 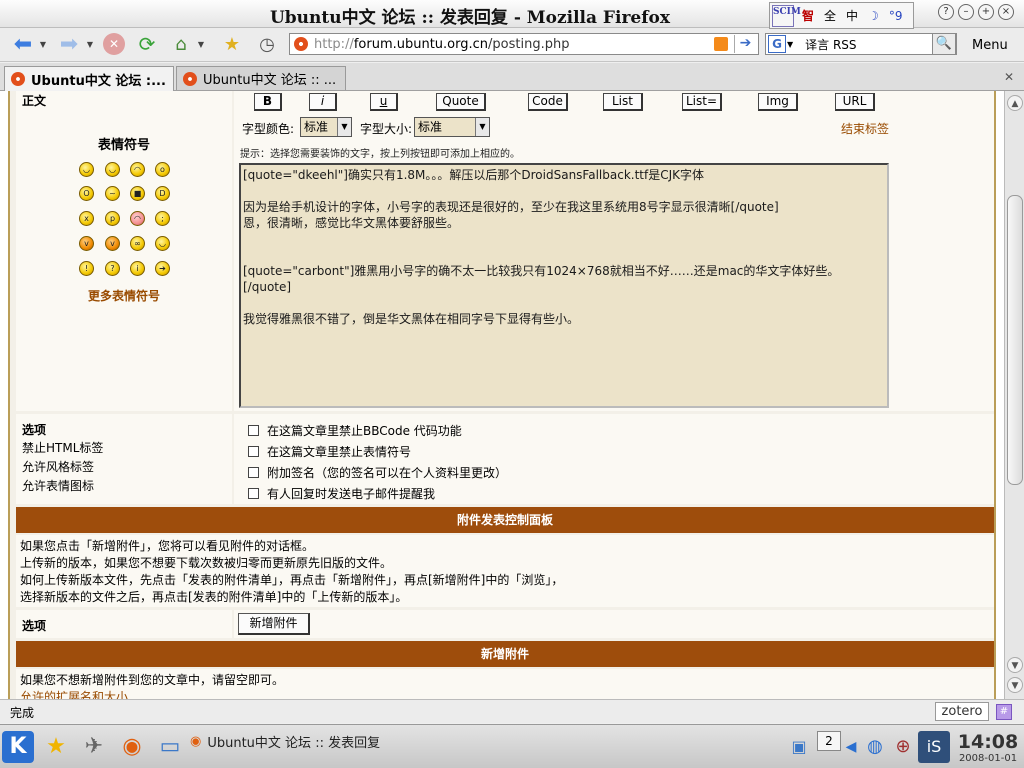 I want to click on surprised-icon: o, so click(x=162, y=169).